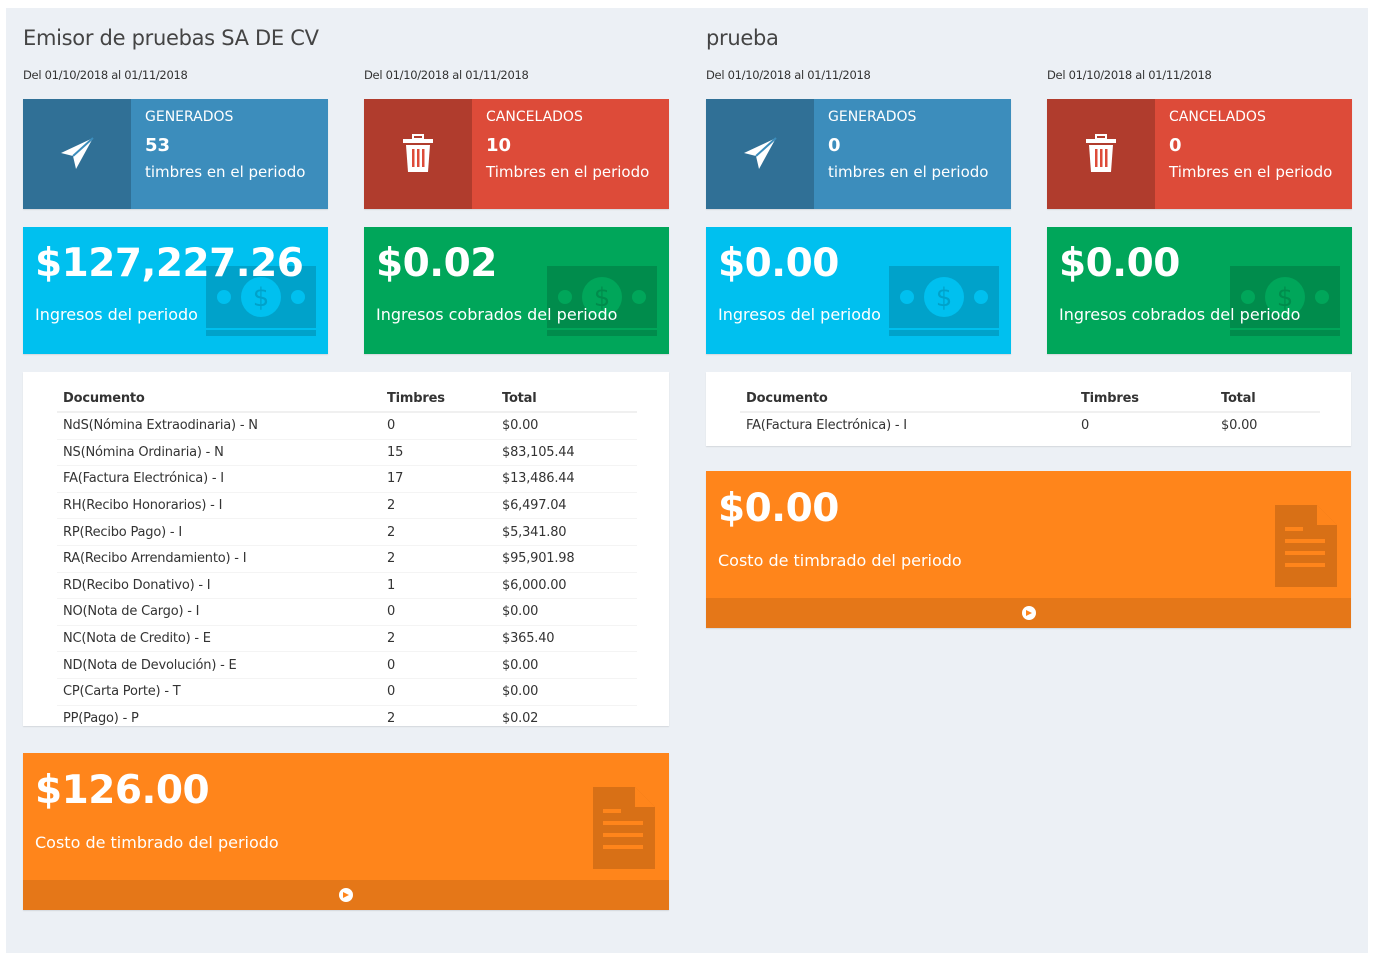 Image resolution: width=1375 pixels, height=953 pixels. What do you see at coordinates (1306, 548) in the screenshot?
I see `document-icon` at bounding box center [1306, 548].